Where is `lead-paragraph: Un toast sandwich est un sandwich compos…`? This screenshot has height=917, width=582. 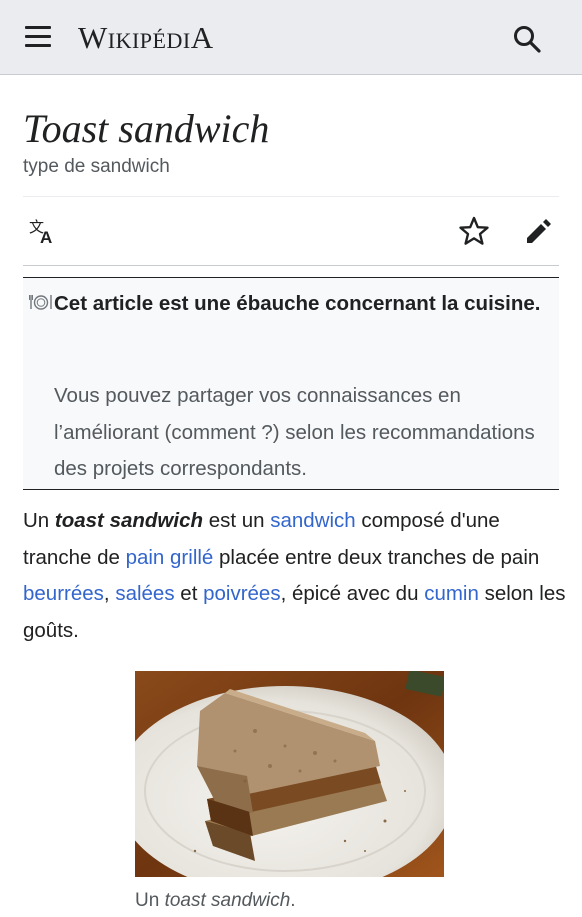 lead-paragraph: Un toast sandwich est un sandwich compos… is located at coordinates (294, 575).